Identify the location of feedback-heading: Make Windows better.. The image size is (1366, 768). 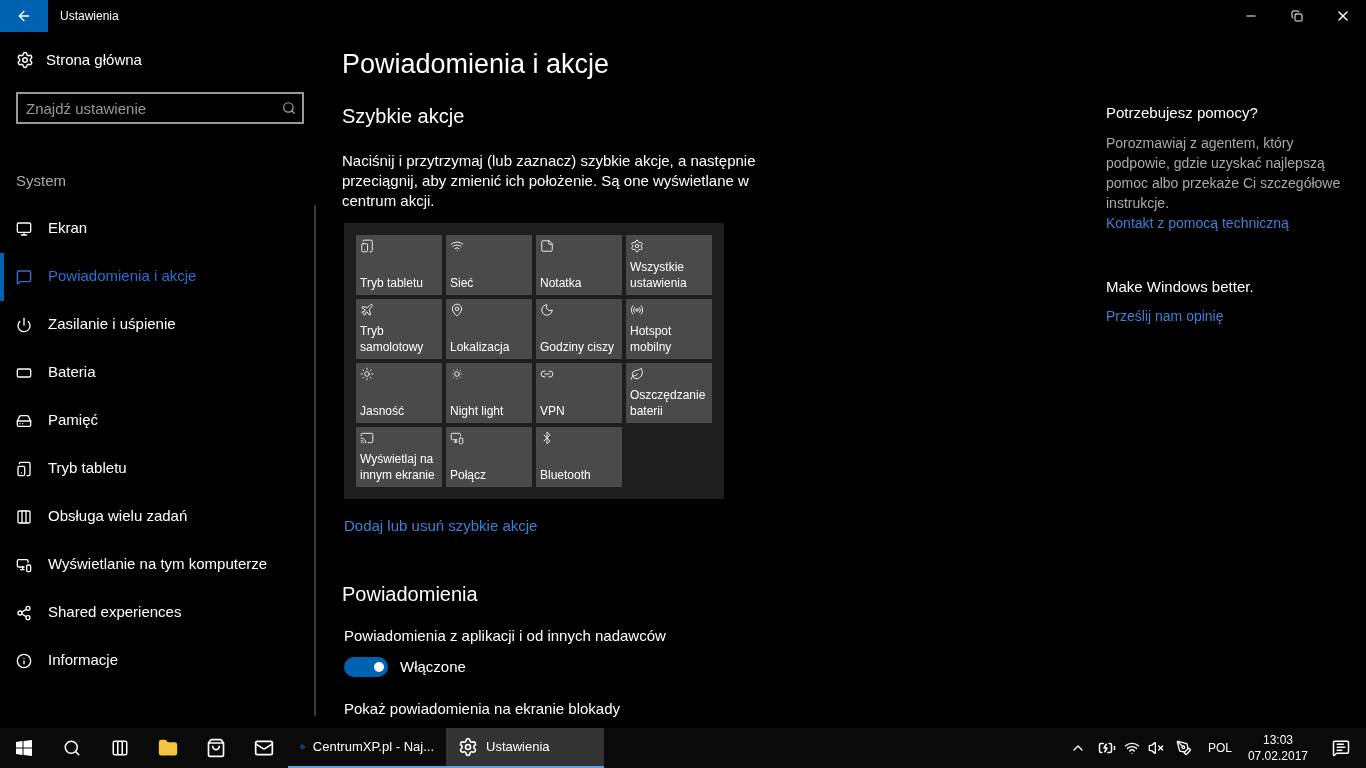
(1180, 286).